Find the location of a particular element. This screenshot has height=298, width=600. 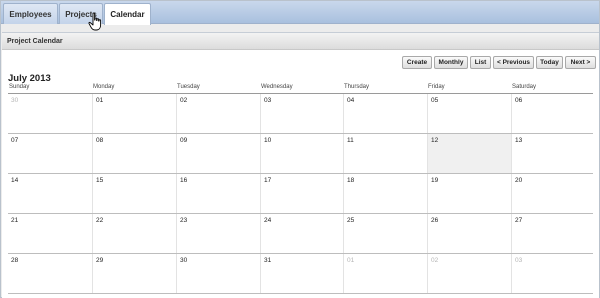

dow-wednesday: Wednesday is located at coordinates (277, 87).